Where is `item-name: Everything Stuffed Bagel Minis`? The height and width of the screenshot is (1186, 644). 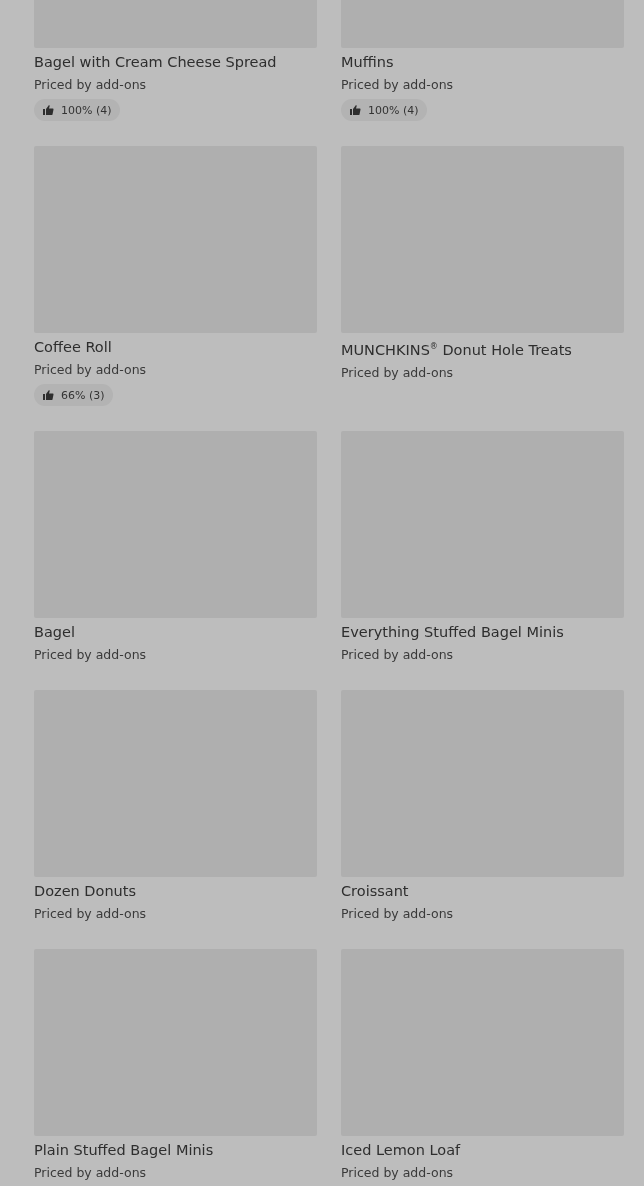 item-name: Everything Stuffed Bagel Minis is located at coordinates (452, 632).